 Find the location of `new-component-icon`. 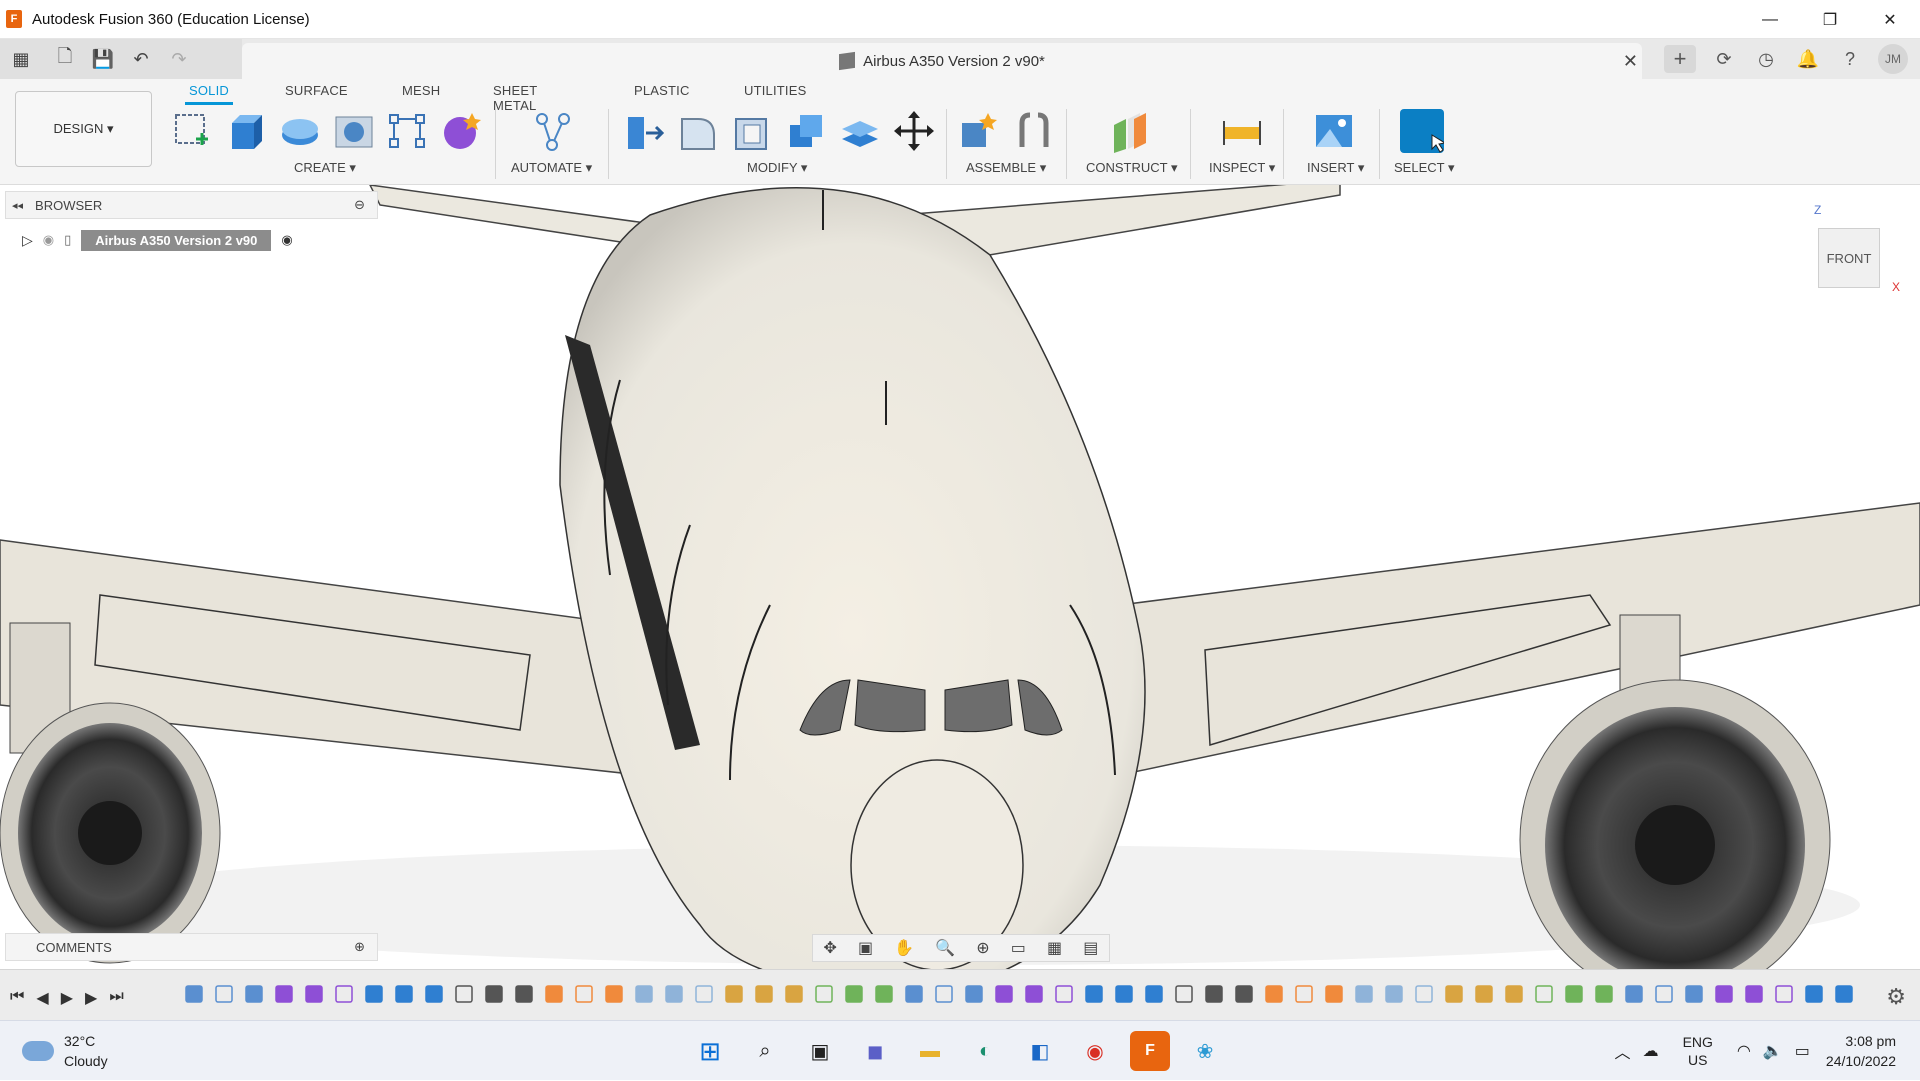

new-component-icon is located at coordinates (980, 131).